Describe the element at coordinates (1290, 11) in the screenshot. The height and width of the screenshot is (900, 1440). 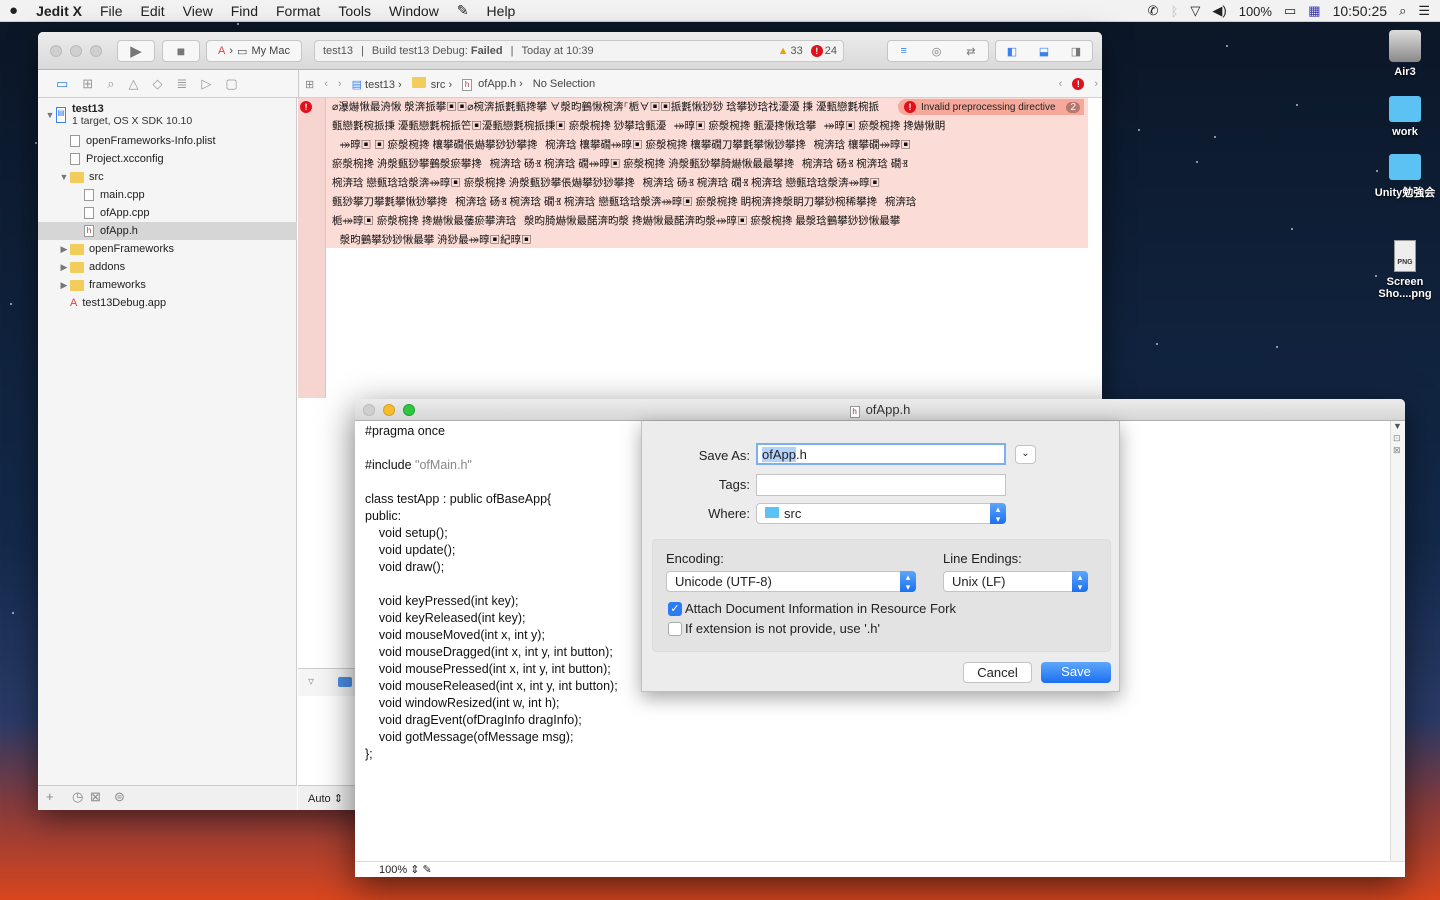
I see `battery-icon: ▭` at that location.